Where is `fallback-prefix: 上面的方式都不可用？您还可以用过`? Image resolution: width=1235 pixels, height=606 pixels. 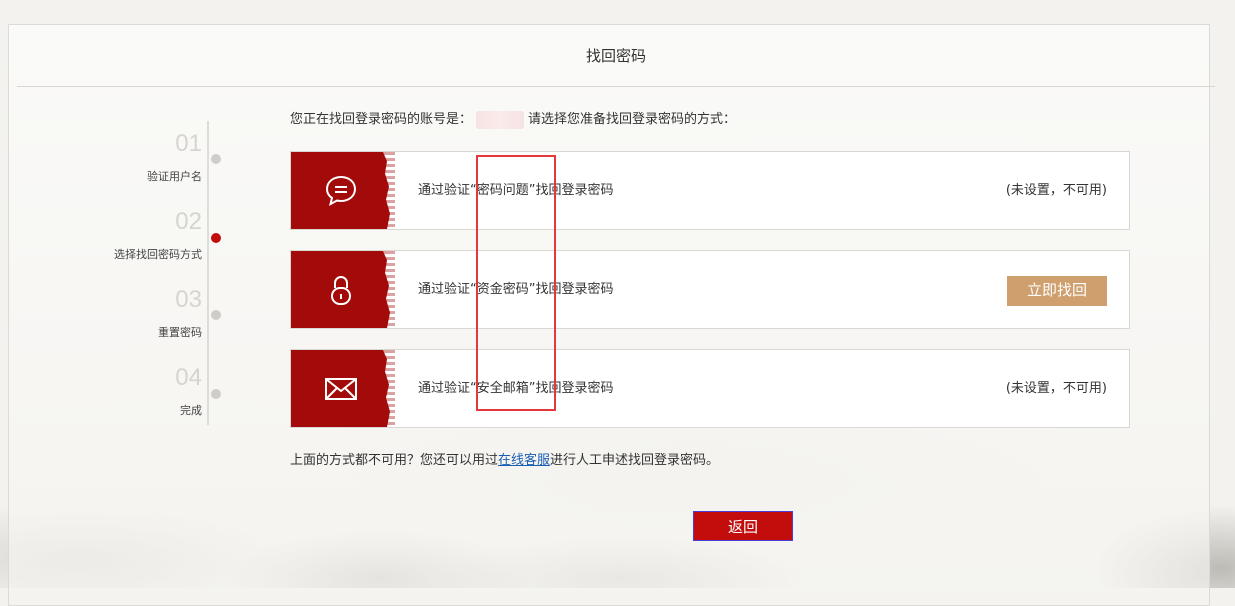 fallback-prefix: 上面的方式都不可用？您还可以用过 is located at coordinates (394, 460).